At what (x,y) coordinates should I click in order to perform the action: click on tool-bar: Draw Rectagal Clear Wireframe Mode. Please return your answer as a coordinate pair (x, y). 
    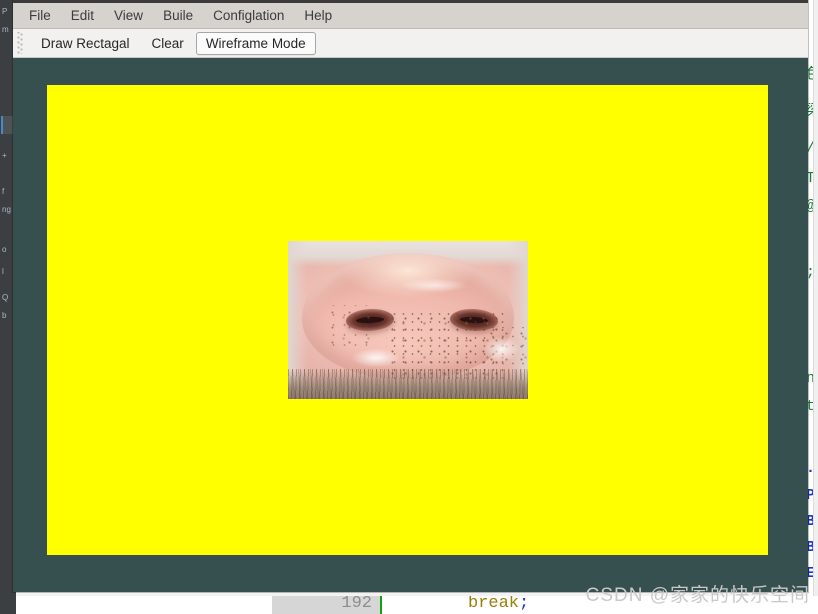
    Looking at the image, I should click on (410, 43).